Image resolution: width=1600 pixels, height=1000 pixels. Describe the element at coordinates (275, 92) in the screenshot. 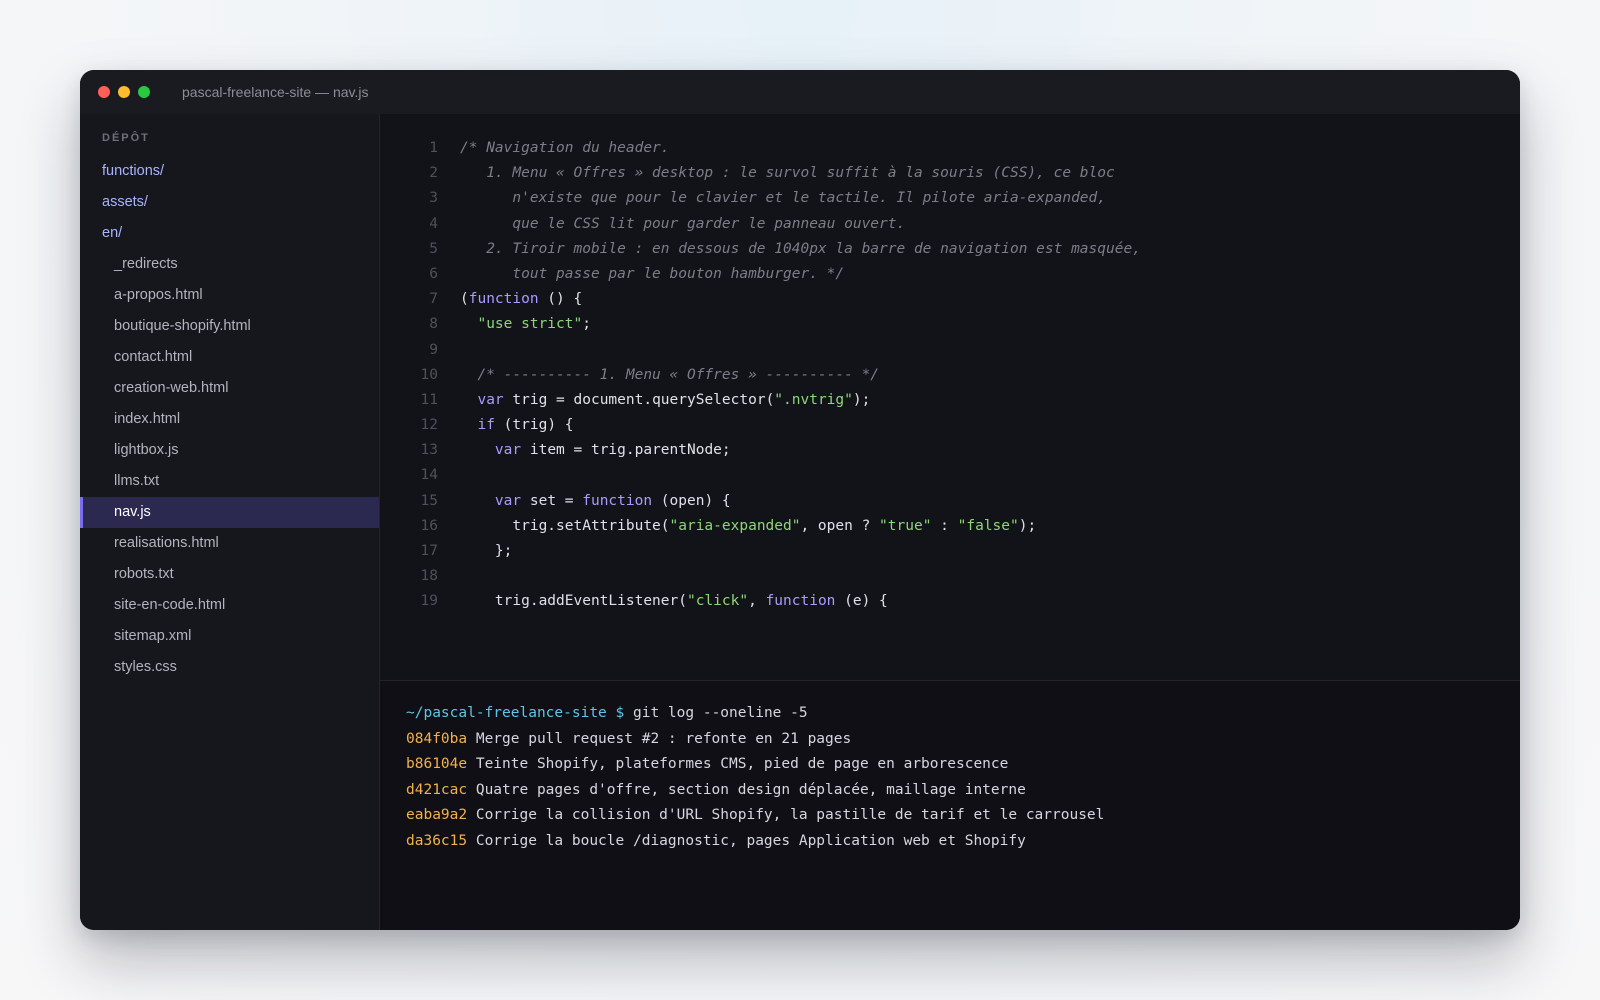

I see `window-title: pascal-freelance-site — nav.js` at that location.